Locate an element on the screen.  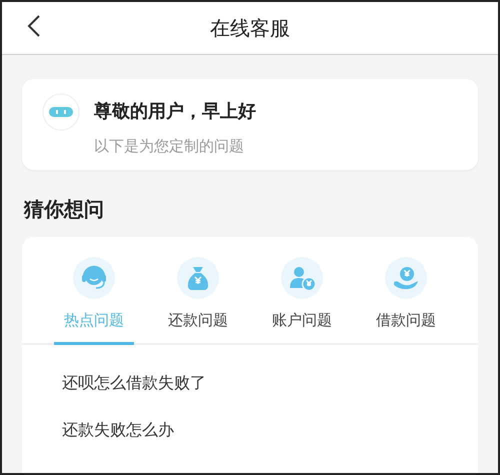
category-tab: 借款问题 is located at coordinates (406, 301).